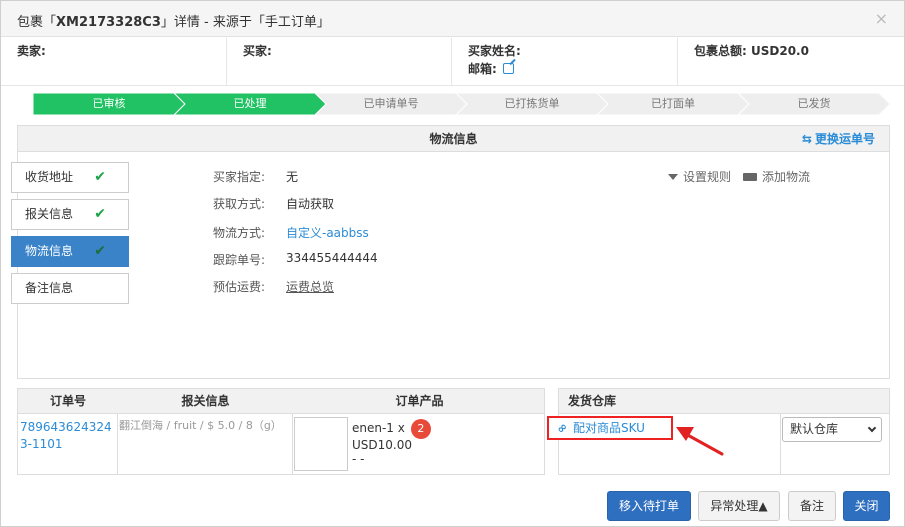 The image size is (905, 527). I want to click on logistics-panel-header: 物流信息 ⇆ 更换运单号, so click(453, 139).